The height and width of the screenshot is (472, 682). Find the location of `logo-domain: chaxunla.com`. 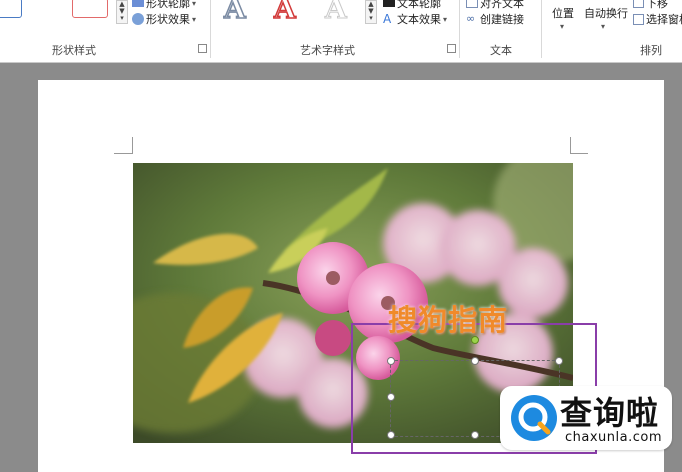

logo-domain: chaxunla.com is located at coordinates (613, 437).